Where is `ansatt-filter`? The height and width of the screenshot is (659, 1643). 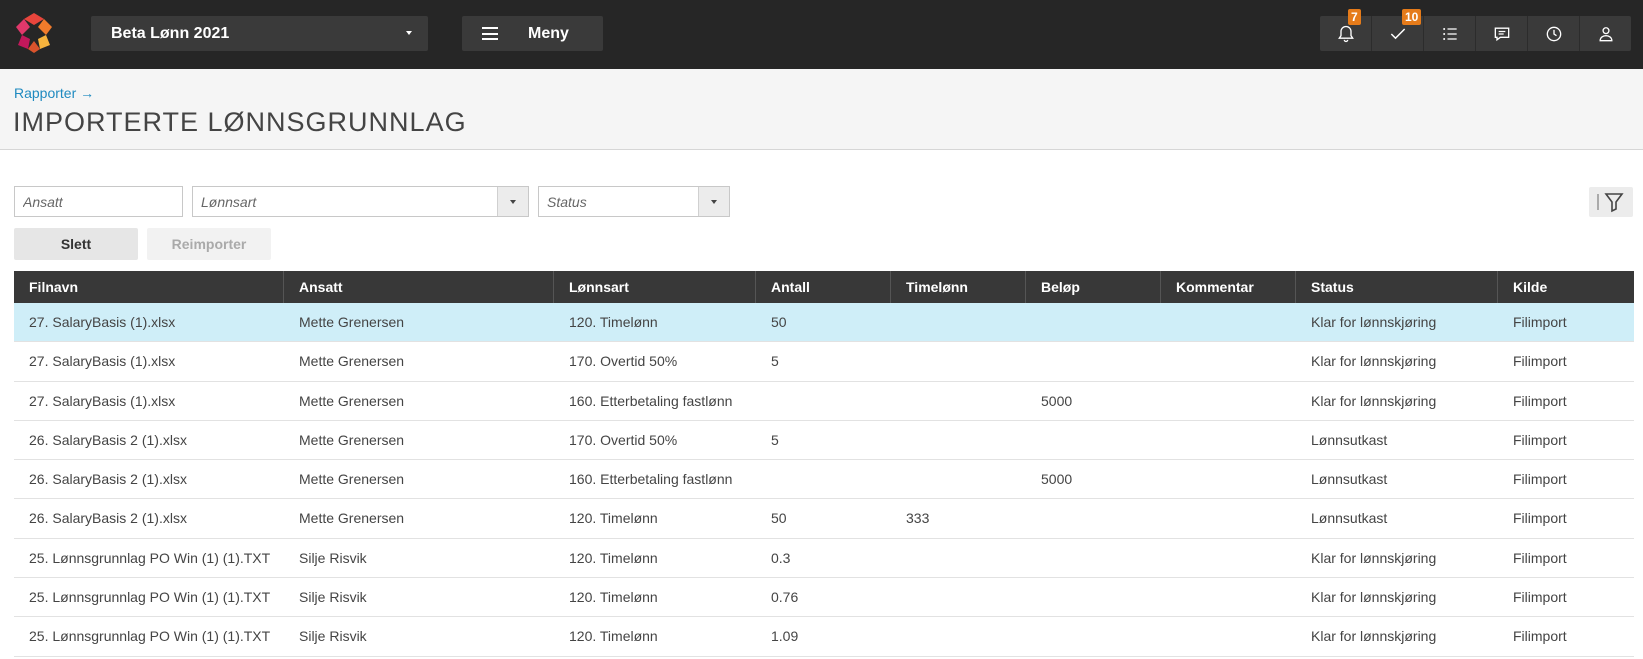
ansatt-filter is located at coordinates (98, 201).